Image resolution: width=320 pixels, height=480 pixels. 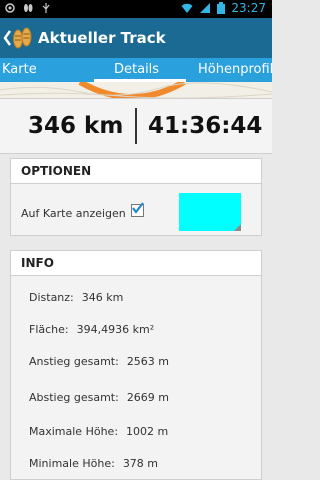 I want to click on action-bar: Aktueller Track, so click(x=136, y=38).